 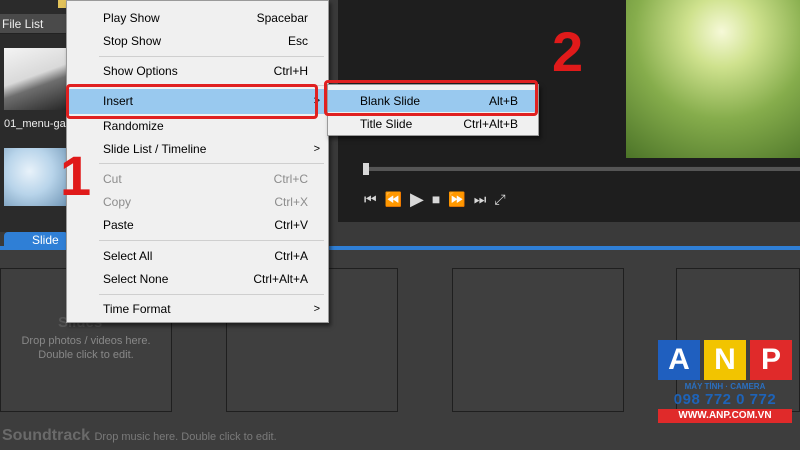 What do you see at coordinates (386, 124) in the screenshot?
I see `submenu-item-label: Title Slide` at bounding box center [386, 124].